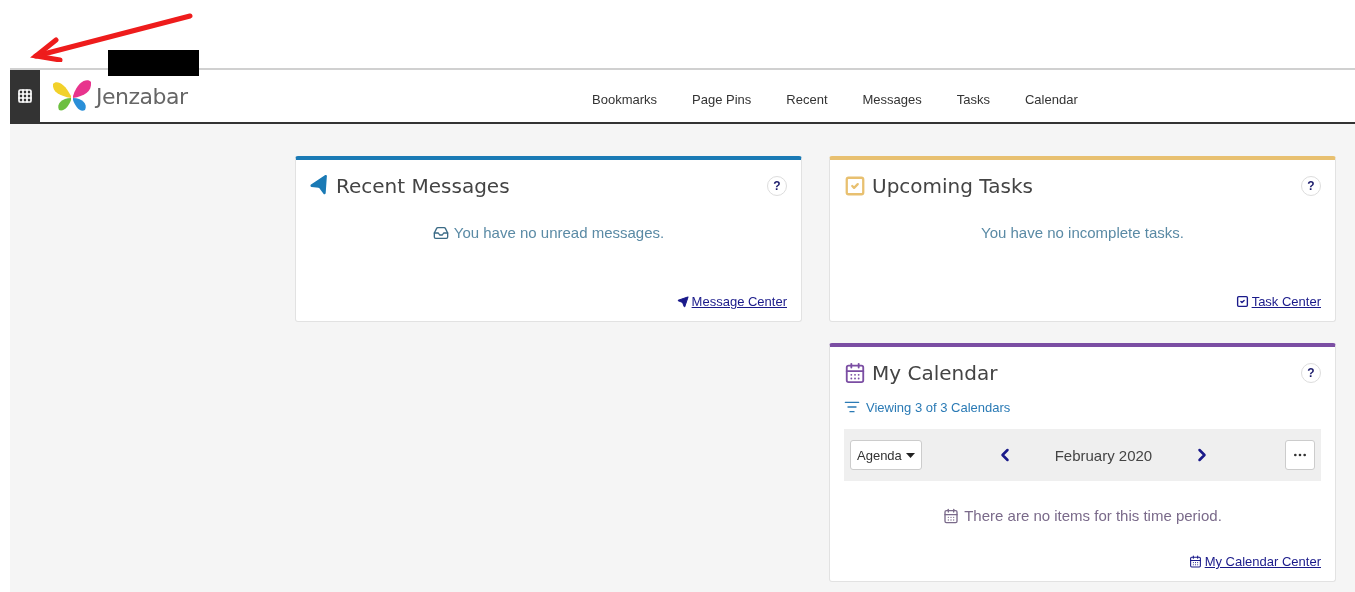 This screenshot has width=1355, height=592. What do you see at coordinates (625, 99) in the screenshot?
I see `nav-link: Bookmarks` at bounding box center [625, 99].